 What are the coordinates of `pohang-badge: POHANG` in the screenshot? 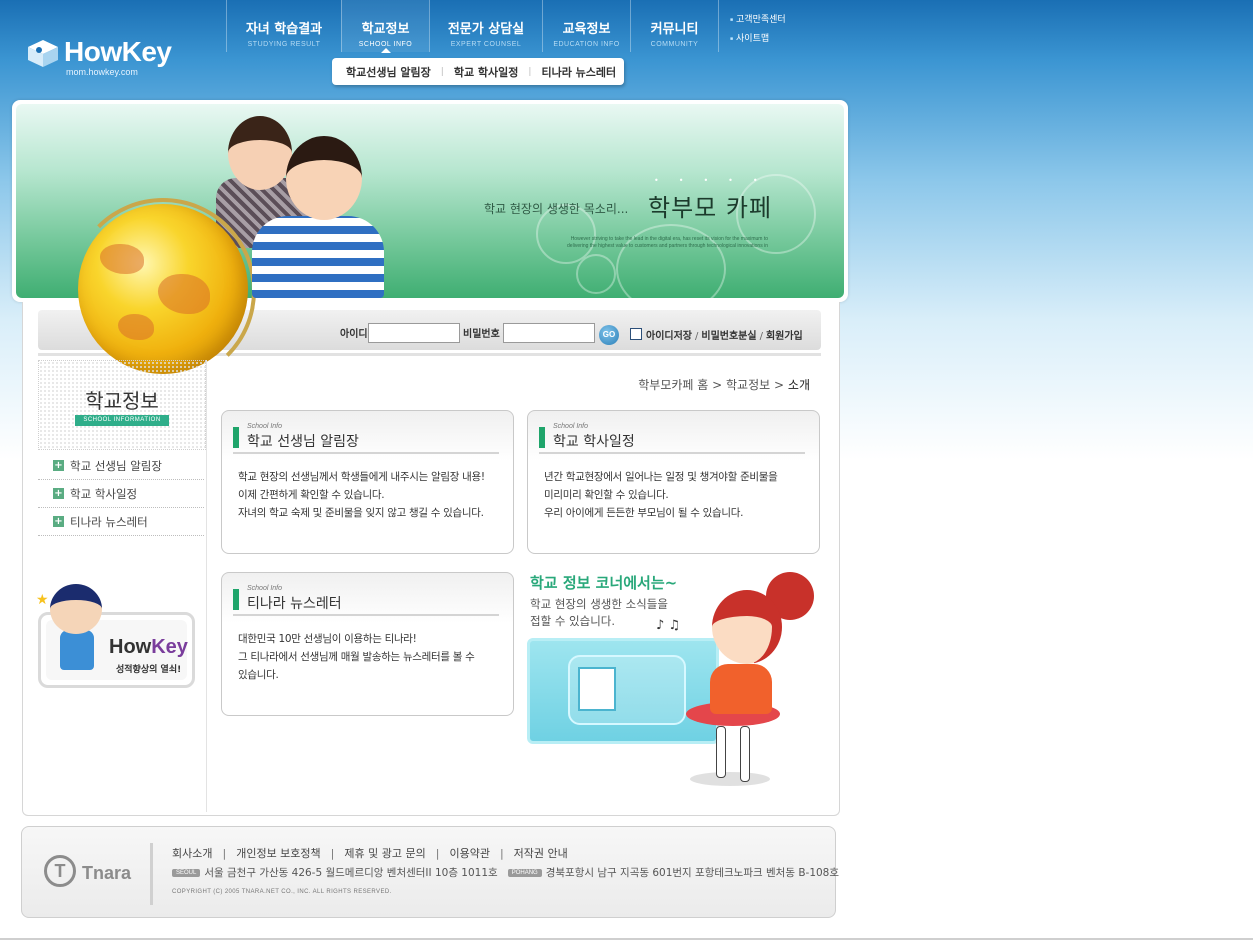 It's located at (524, 873).